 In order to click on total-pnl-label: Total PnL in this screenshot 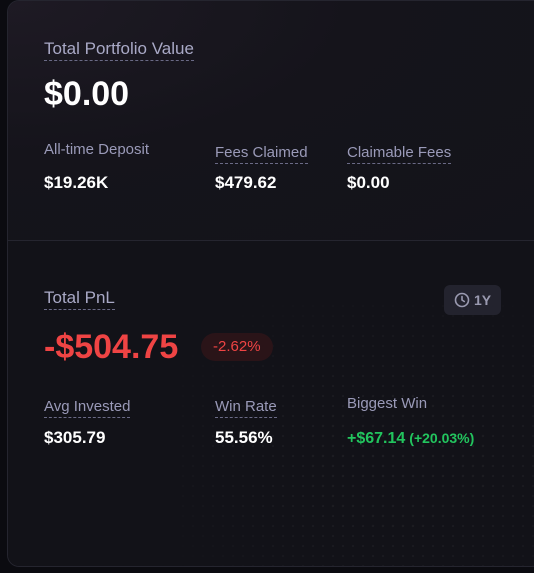, I will do `click(79, 299)`.